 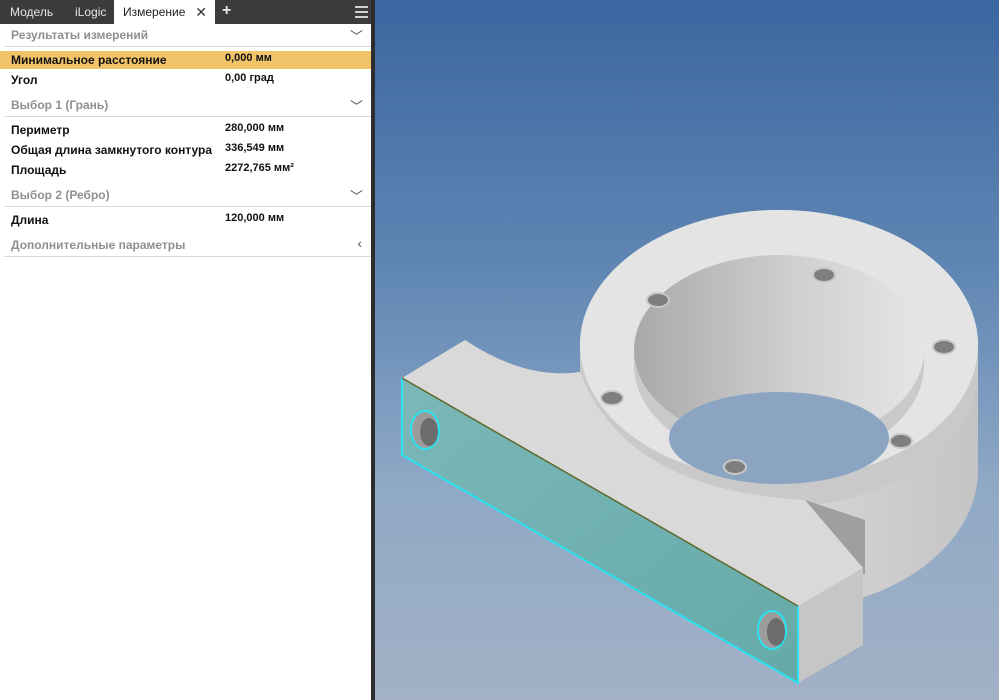 What do you see at coordinates (112, 150) in the screenshot?
I see `property-name: Общая длина замкнутого контура` at bounding box center [112, 150].